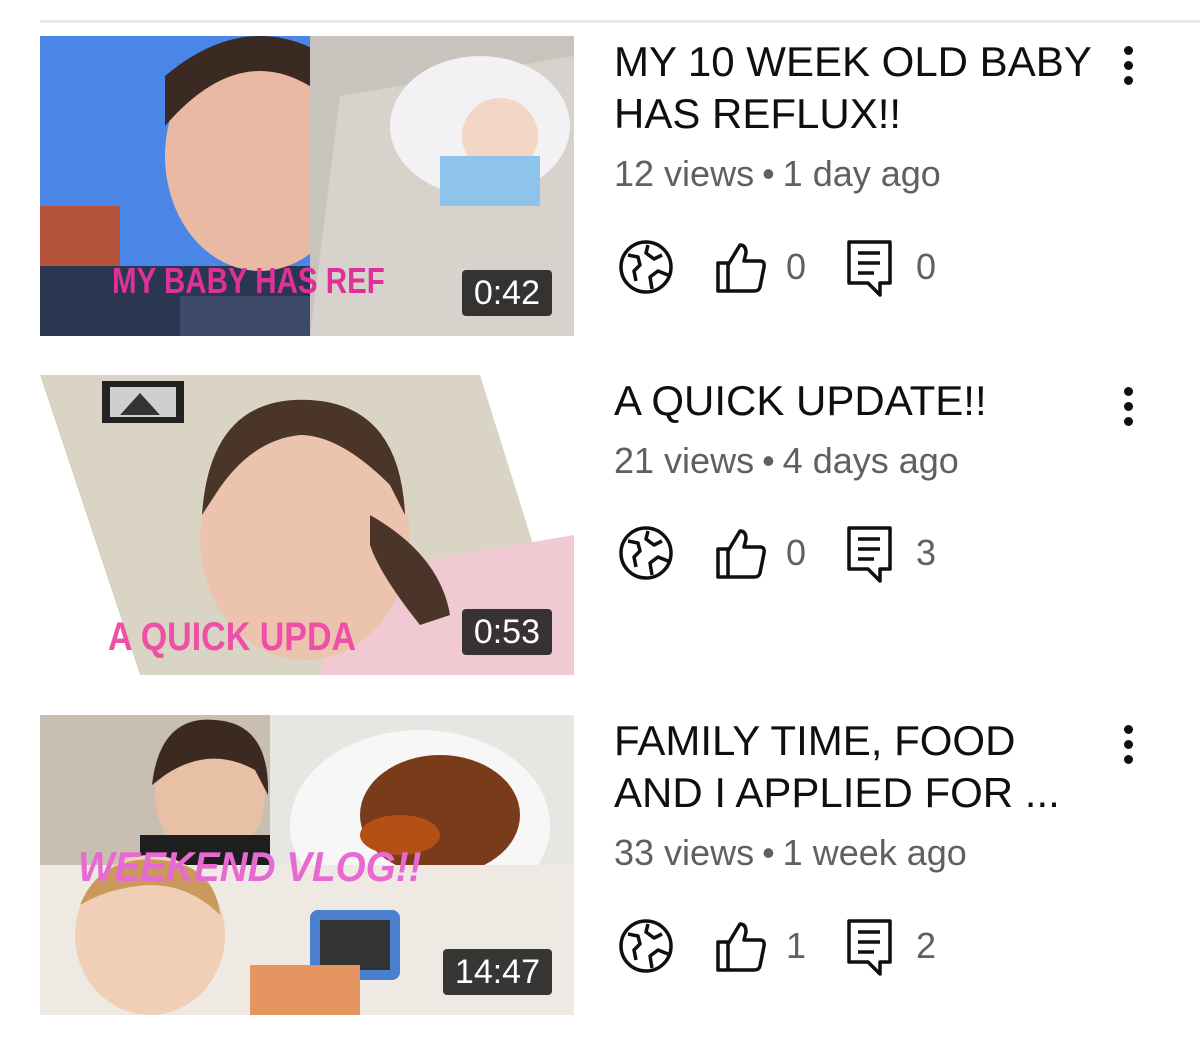 This screenshot has height=1042, width=1200. What do you see at coordinates (506, 293) in the screenshot?
I see `video-duration: 0:42` at bounding box center [506, 293].